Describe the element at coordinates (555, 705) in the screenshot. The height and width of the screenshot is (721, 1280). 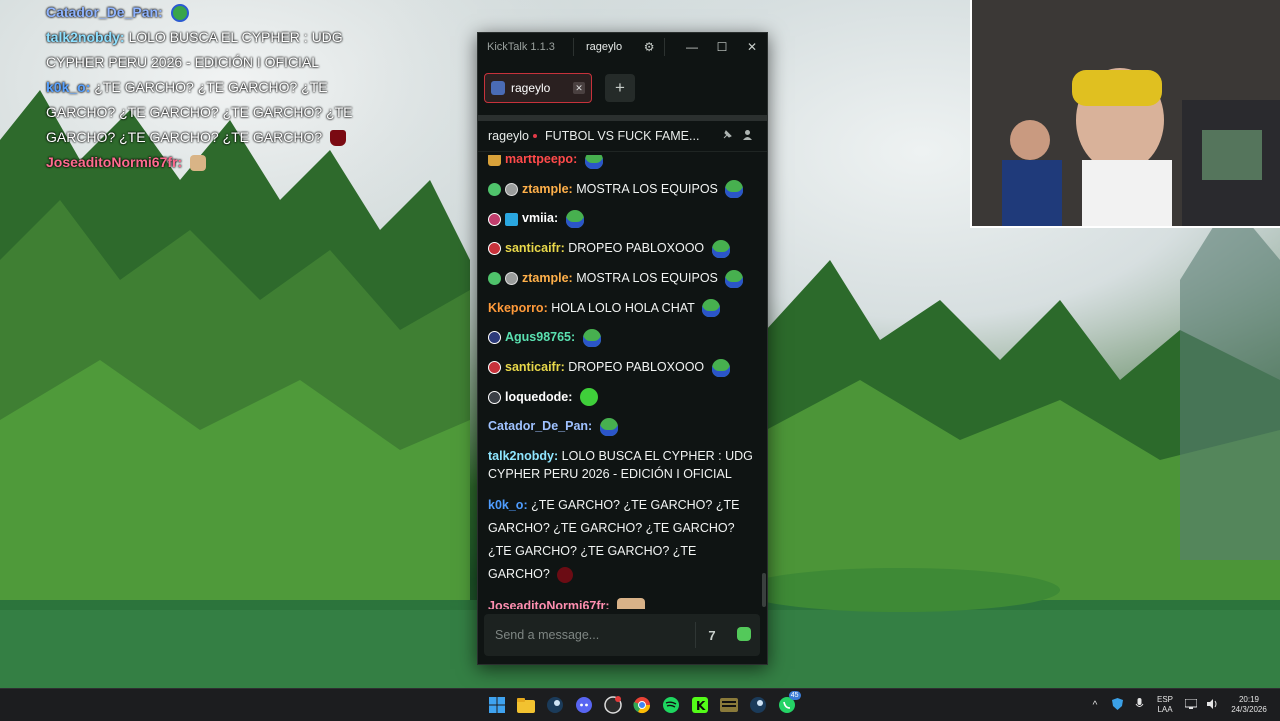
I see `steam-icon` at that location.